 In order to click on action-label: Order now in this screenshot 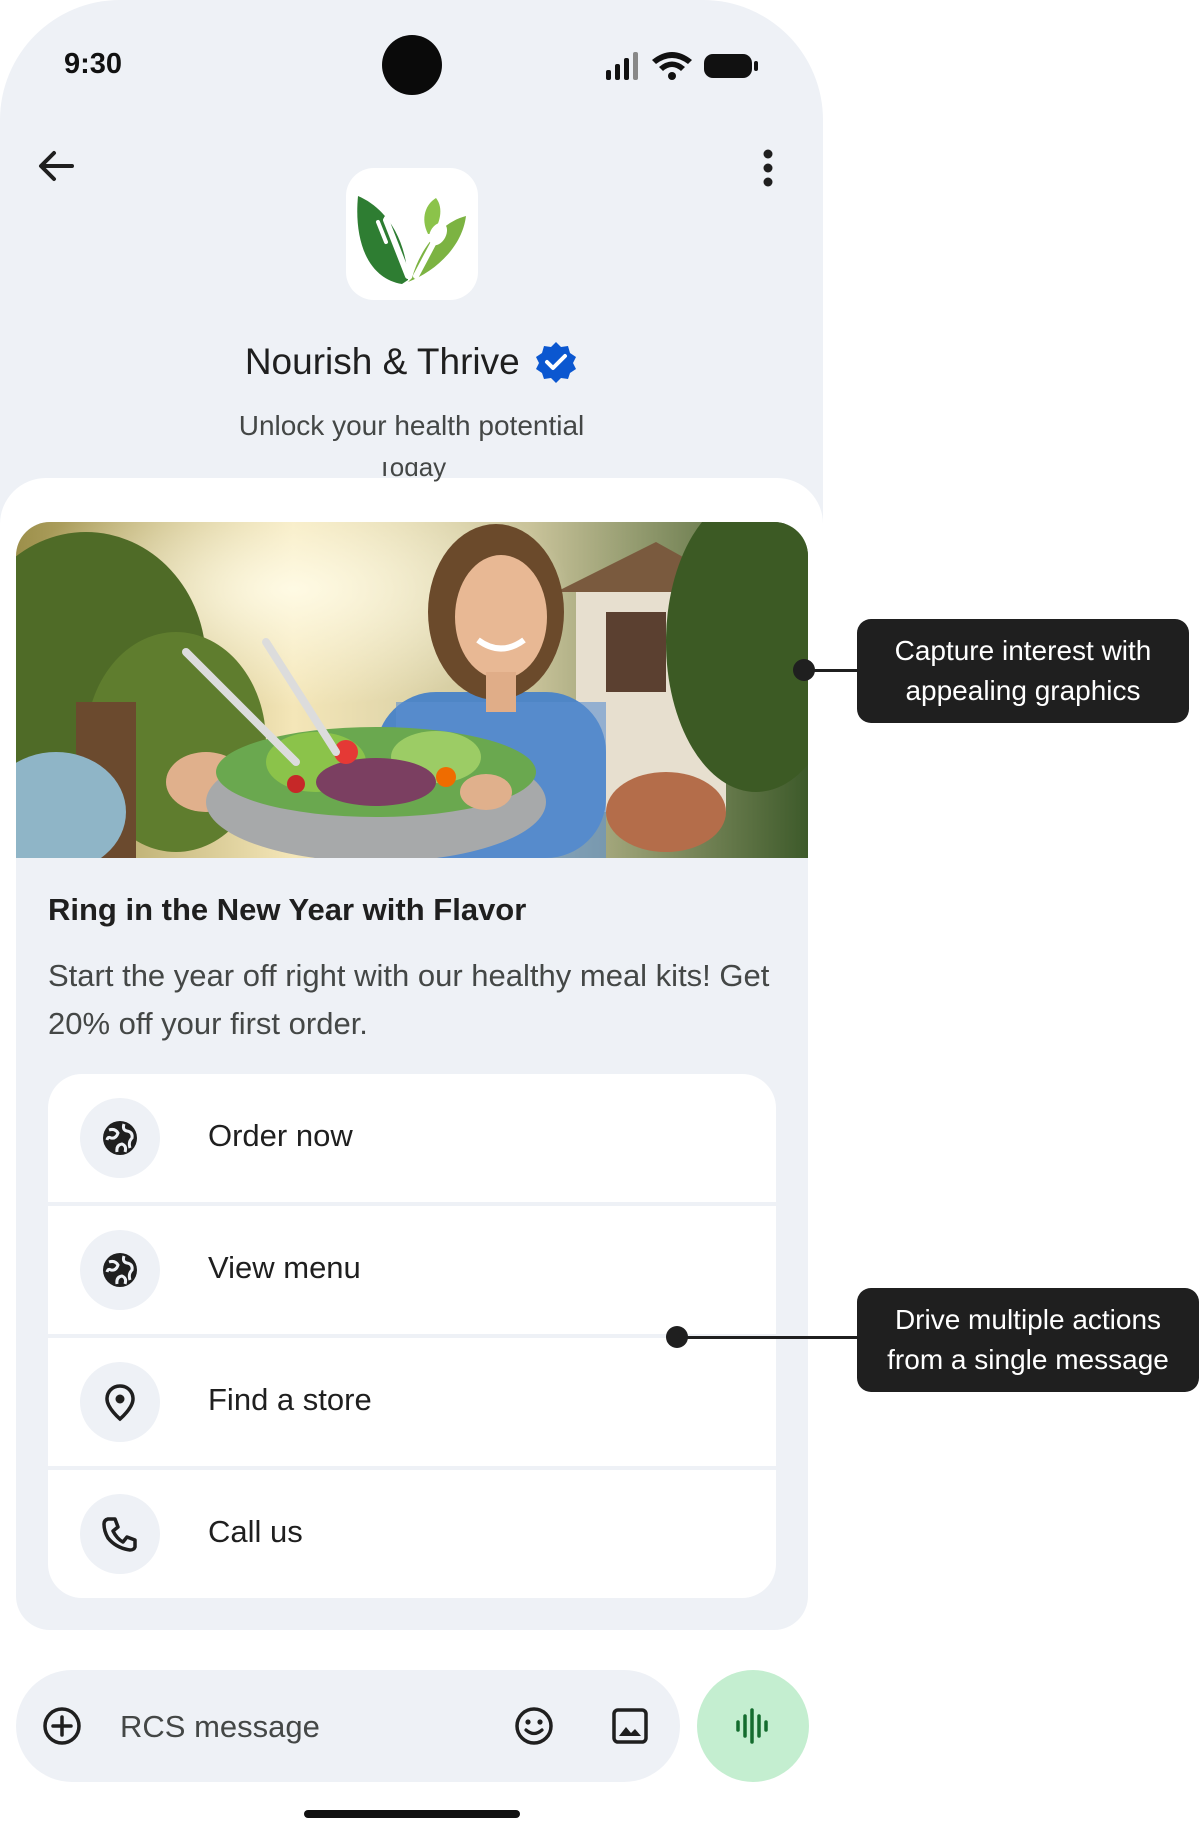, I will do `click(280, 1135)`.